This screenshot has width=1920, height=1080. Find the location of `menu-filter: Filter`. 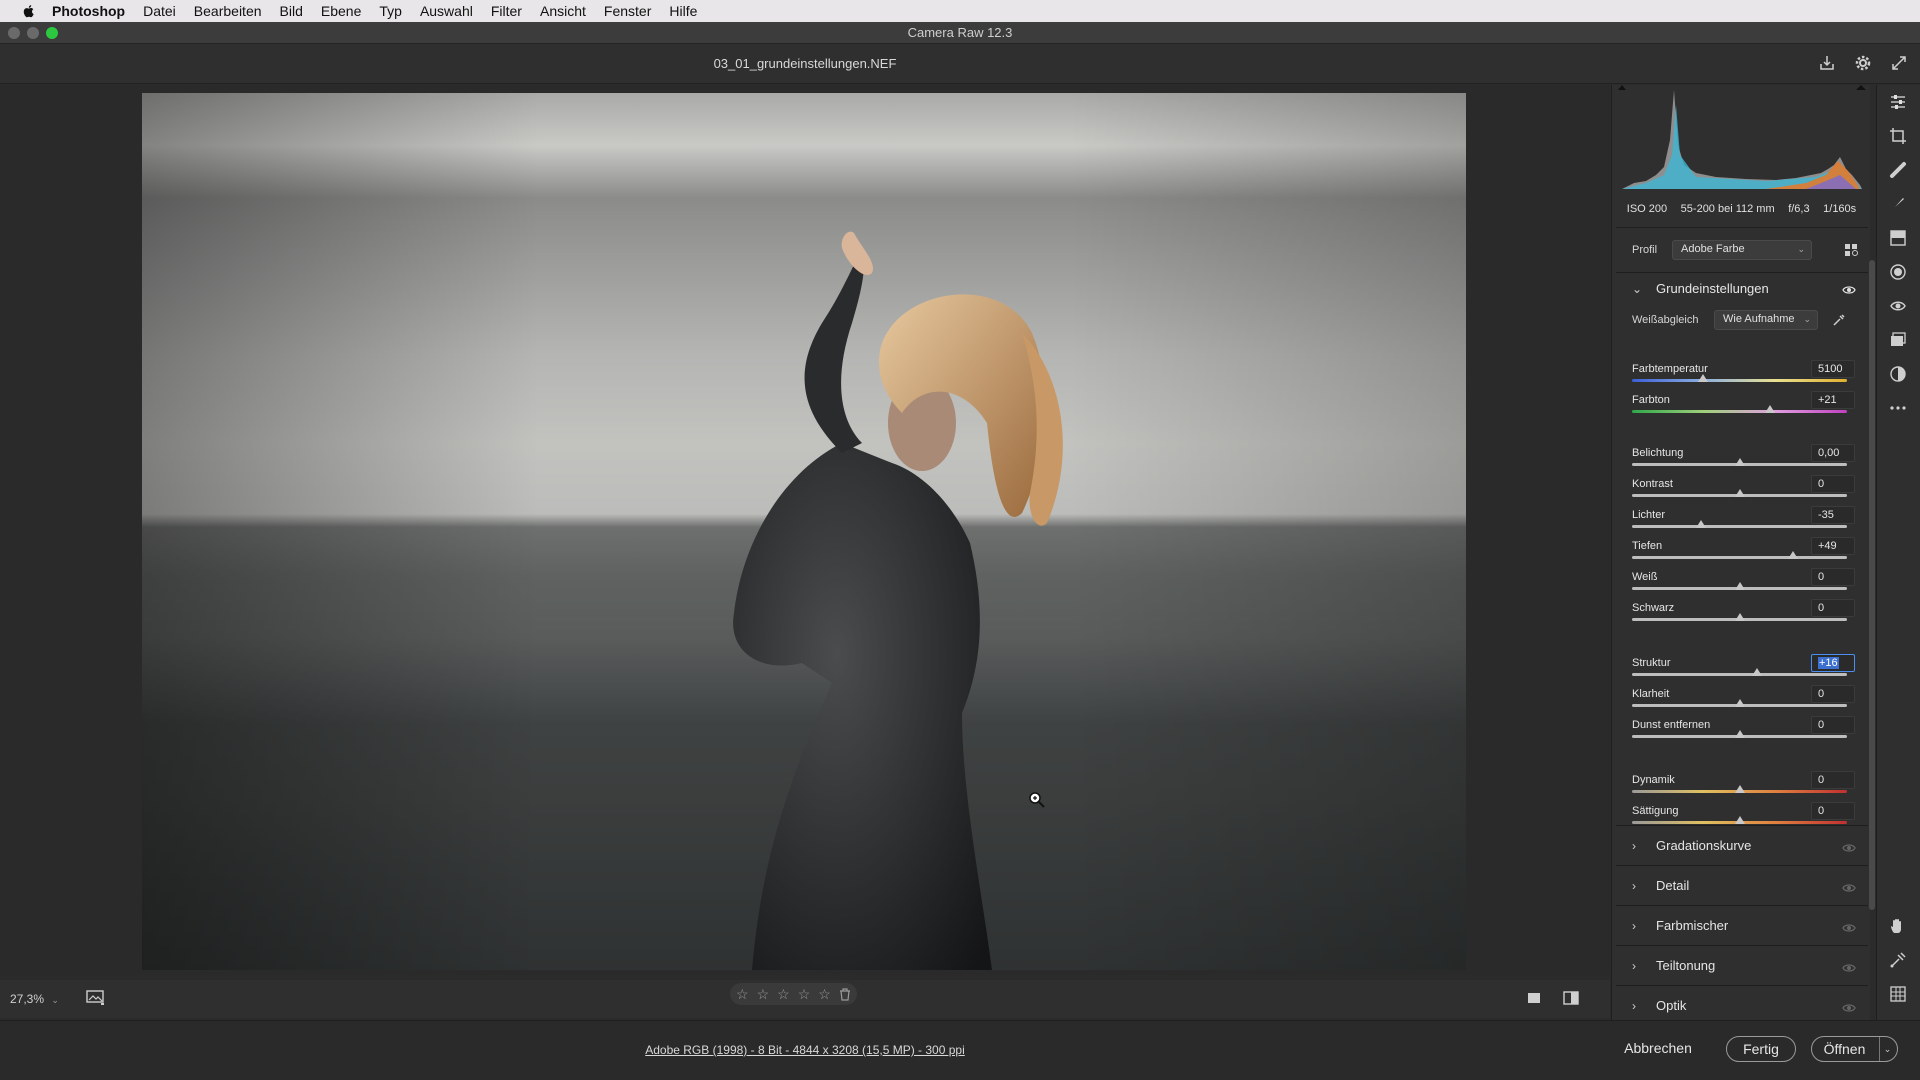

menu-filter: Filter is located at coordinates (506, 11).